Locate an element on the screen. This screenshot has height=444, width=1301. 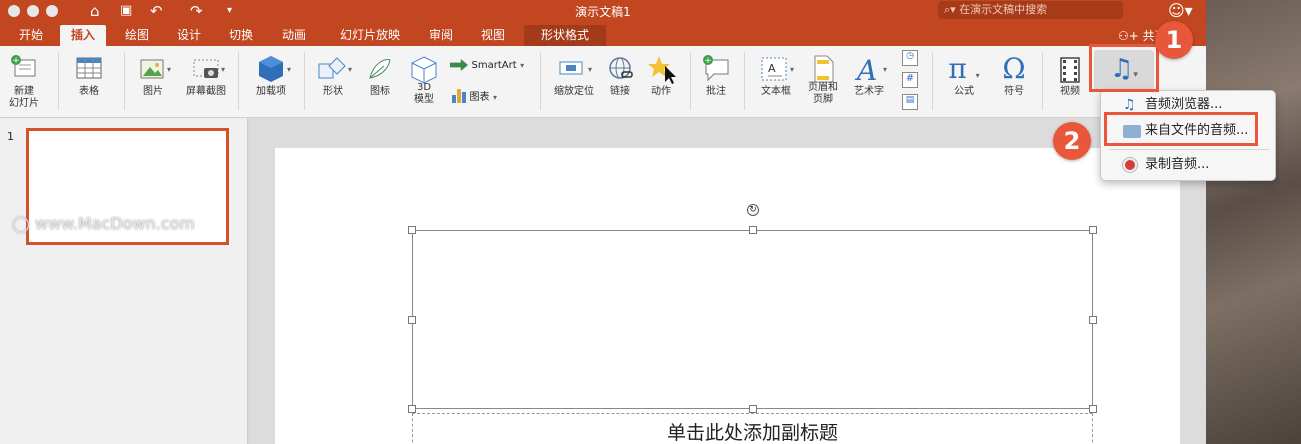
screenshot-button: ▾ 屏幕截图 is located at coordinates (206, 75).